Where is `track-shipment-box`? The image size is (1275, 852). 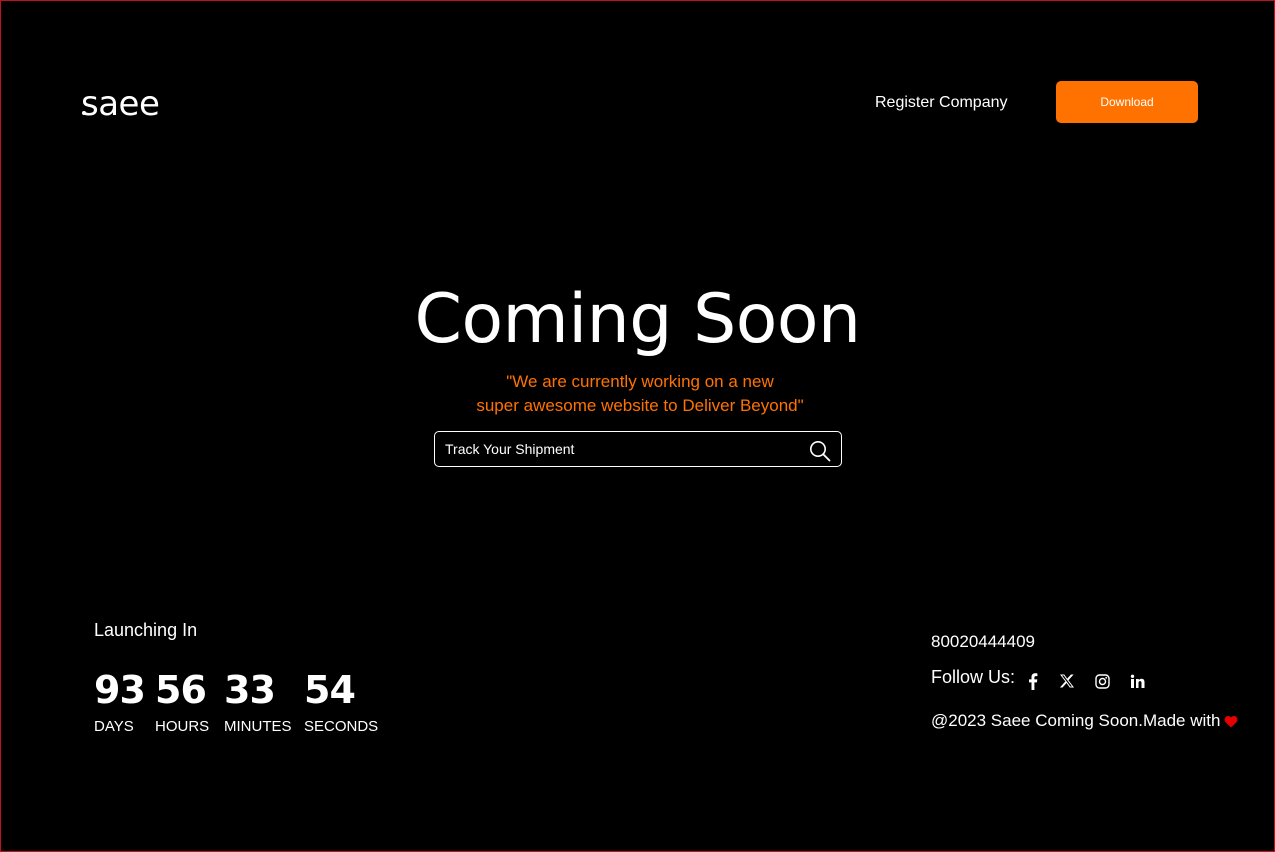
track-shipment-box is located at coordinates (638, 449).